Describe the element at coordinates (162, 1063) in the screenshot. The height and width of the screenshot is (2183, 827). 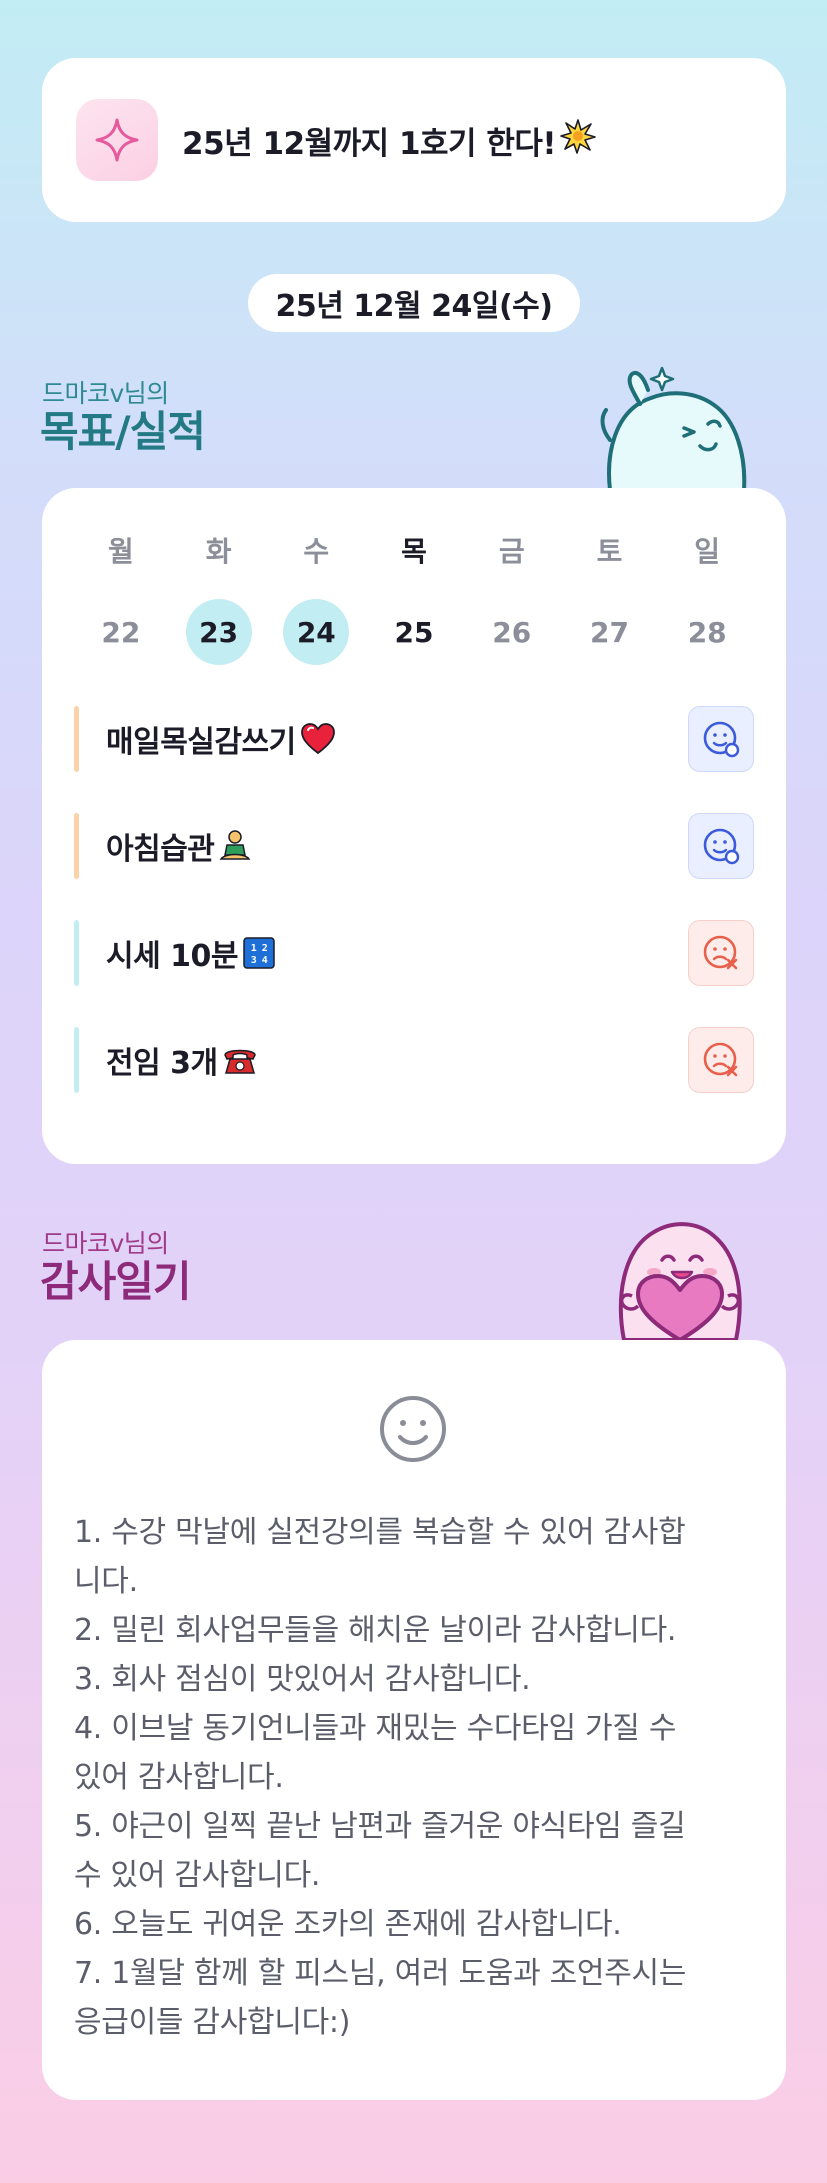
I see `goal-label-text: 전임 3개` at that location.